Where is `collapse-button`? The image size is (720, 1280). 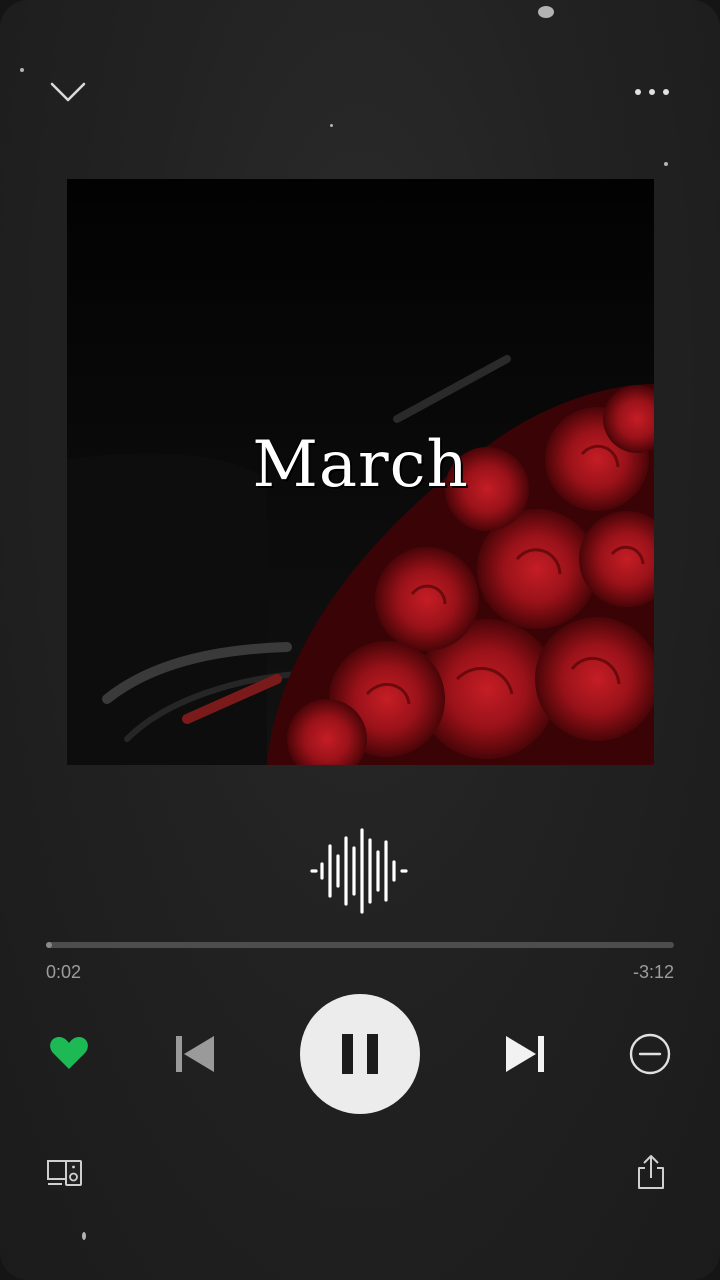 collapse-button is located at coordinates (68, 92).